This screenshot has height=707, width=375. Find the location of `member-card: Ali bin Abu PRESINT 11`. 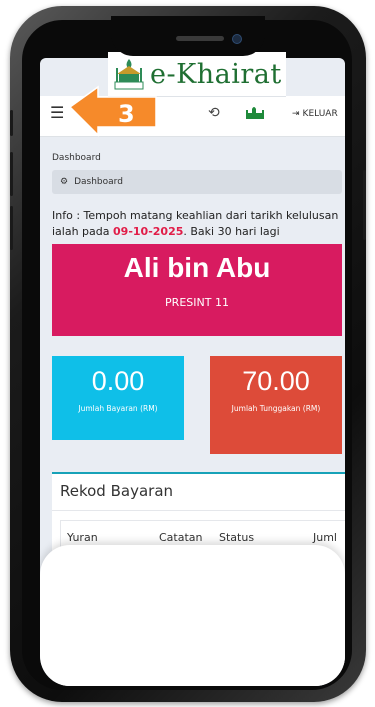

member-card: Ali bin Abu PRESINT 11 is located at coordinates (197, 290).